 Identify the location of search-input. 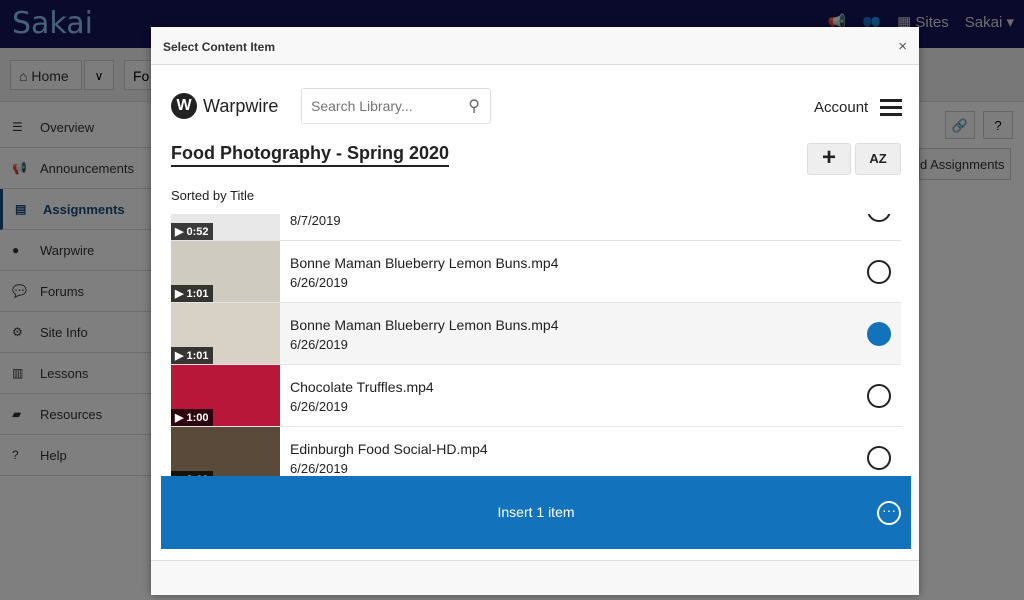
(377, 106).